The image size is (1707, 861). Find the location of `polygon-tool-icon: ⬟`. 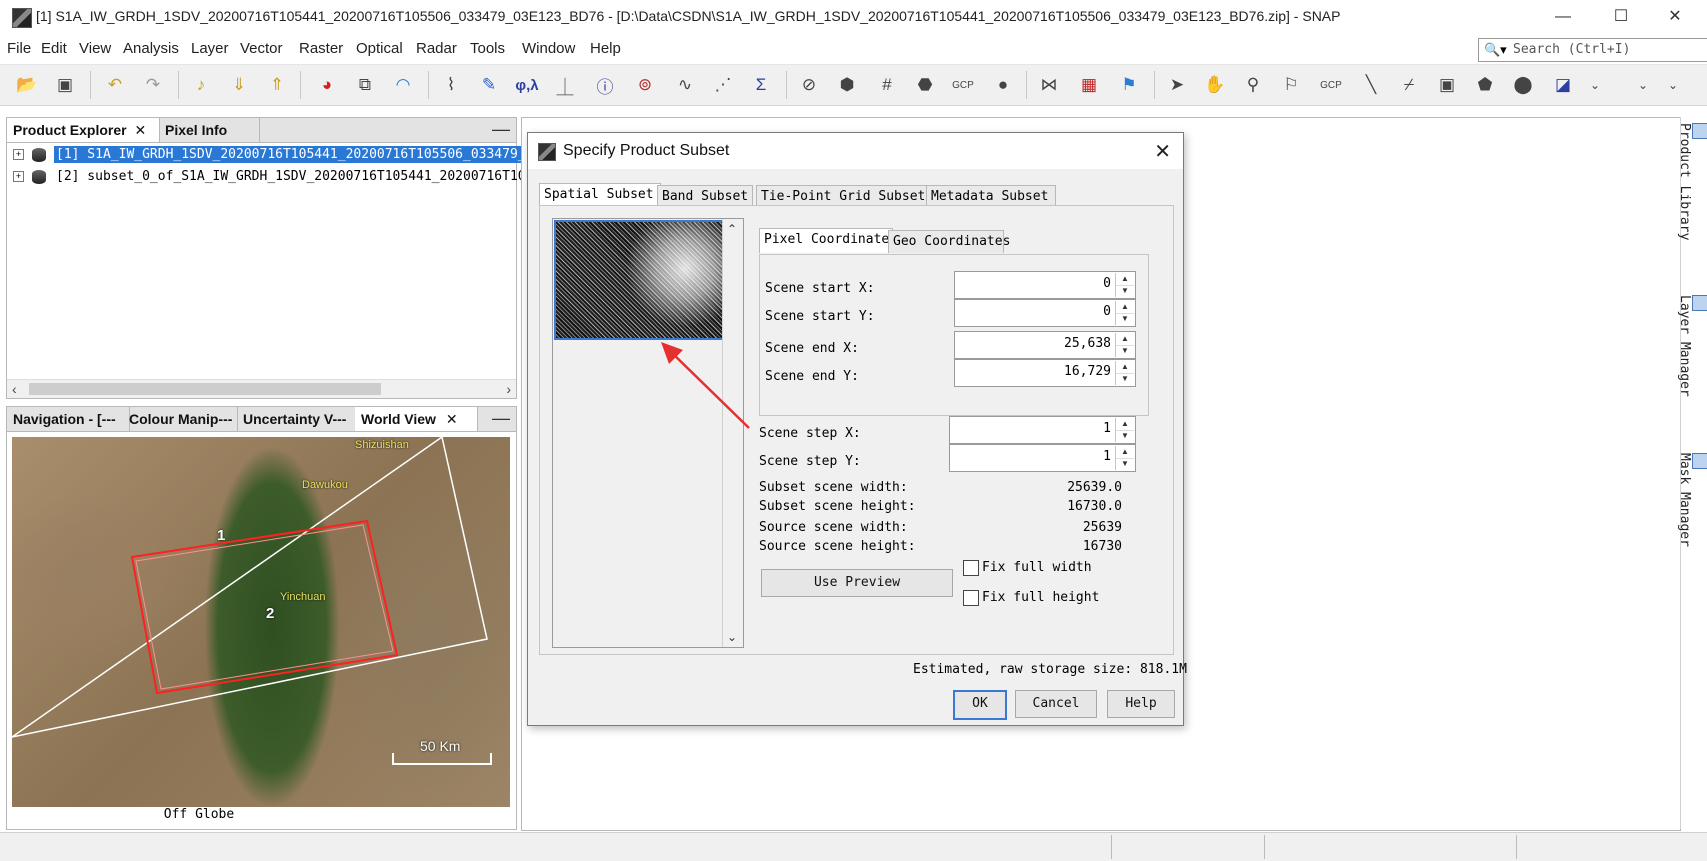

polygon-tool-icon: ⬟ is located at coordinates (1485, 85).